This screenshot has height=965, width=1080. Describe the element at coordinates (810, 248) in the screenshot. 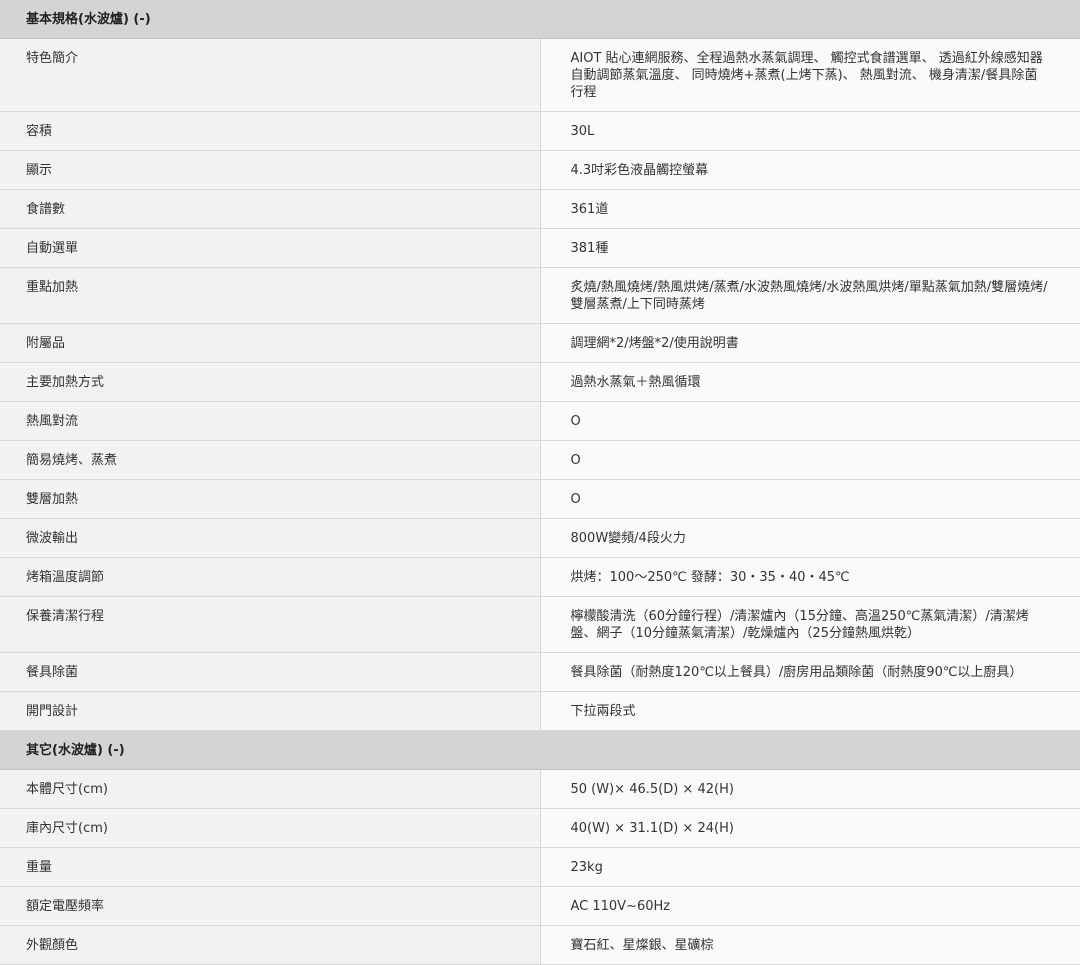

I see `spec-value: 381種` at that location.